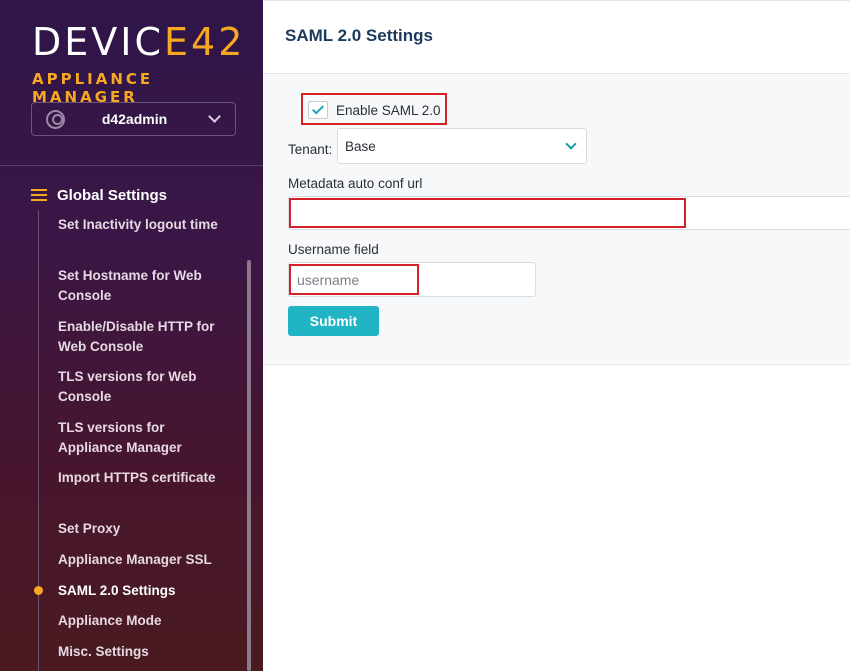  Describe the element at coordinates (462, 146) in the screenshot. I see `tenant-select: Base` at that location.